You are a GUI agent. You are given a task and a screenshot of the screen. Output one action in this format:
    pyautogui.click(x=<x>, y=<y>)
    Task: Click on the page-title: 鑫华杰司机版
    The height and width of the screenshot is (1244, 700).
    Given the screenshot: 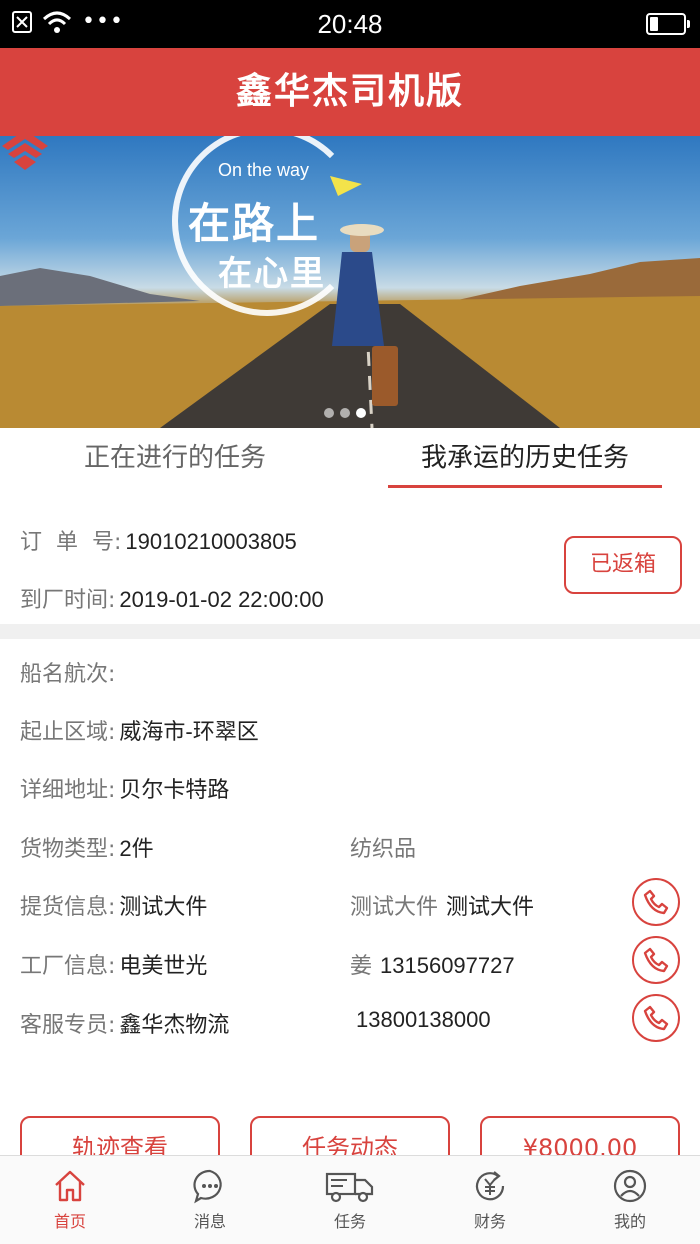 What is the action you would take?
    pyautogui.click(x=349, y=91)
    